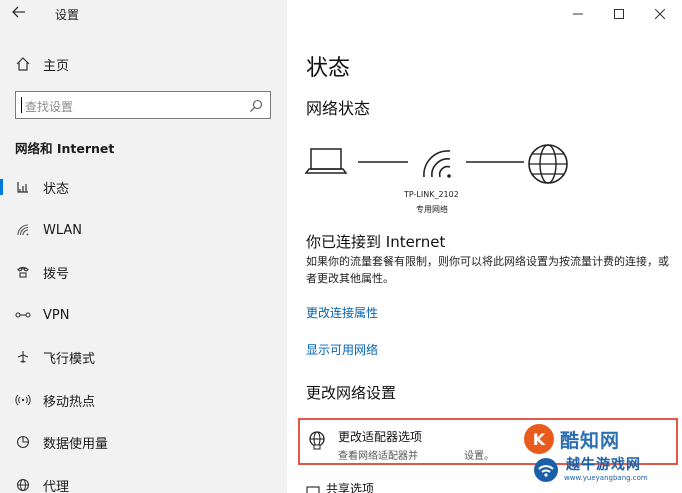  Describe the element at coordinates (23, 442) in the screenshot. I see `data-usage-icon` at that location.